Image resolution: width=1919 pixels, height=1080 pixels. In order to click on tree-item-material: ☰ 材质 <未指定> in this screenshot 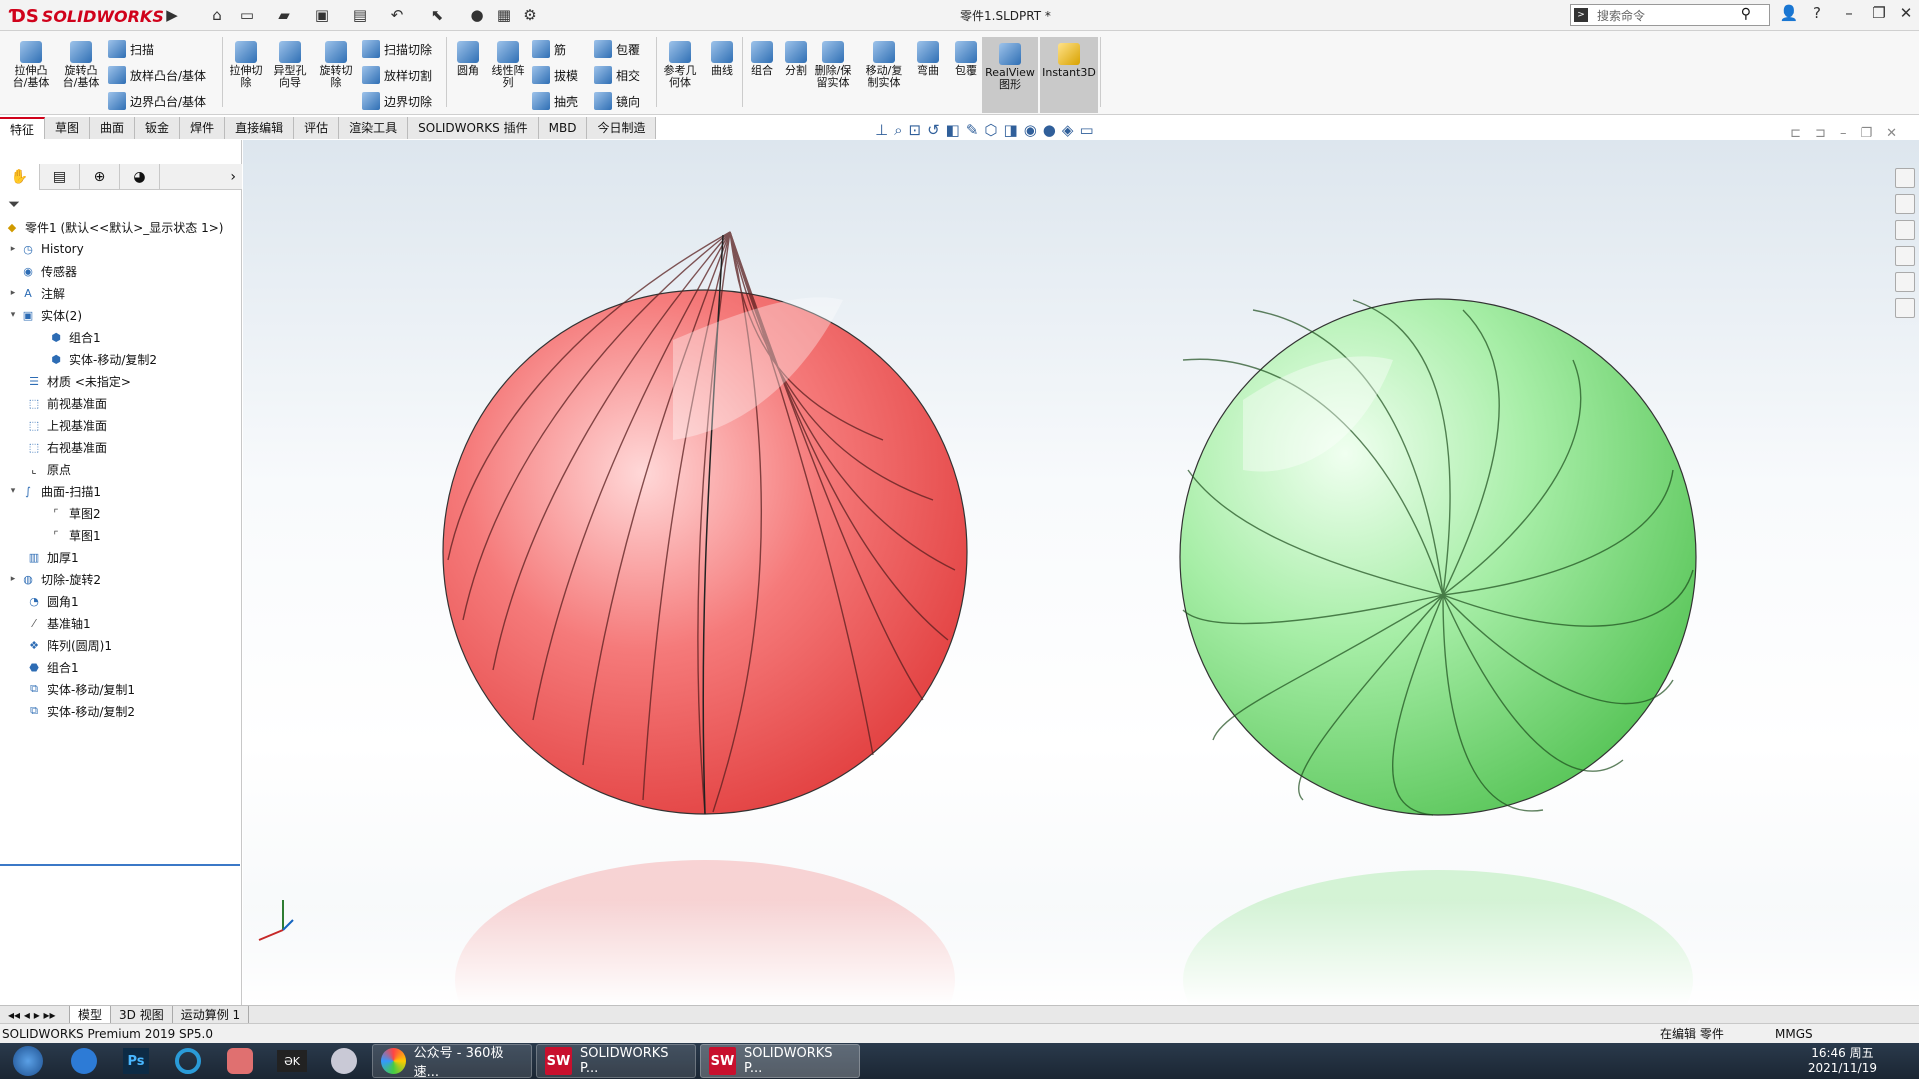, I will do `click(121, 381)`.